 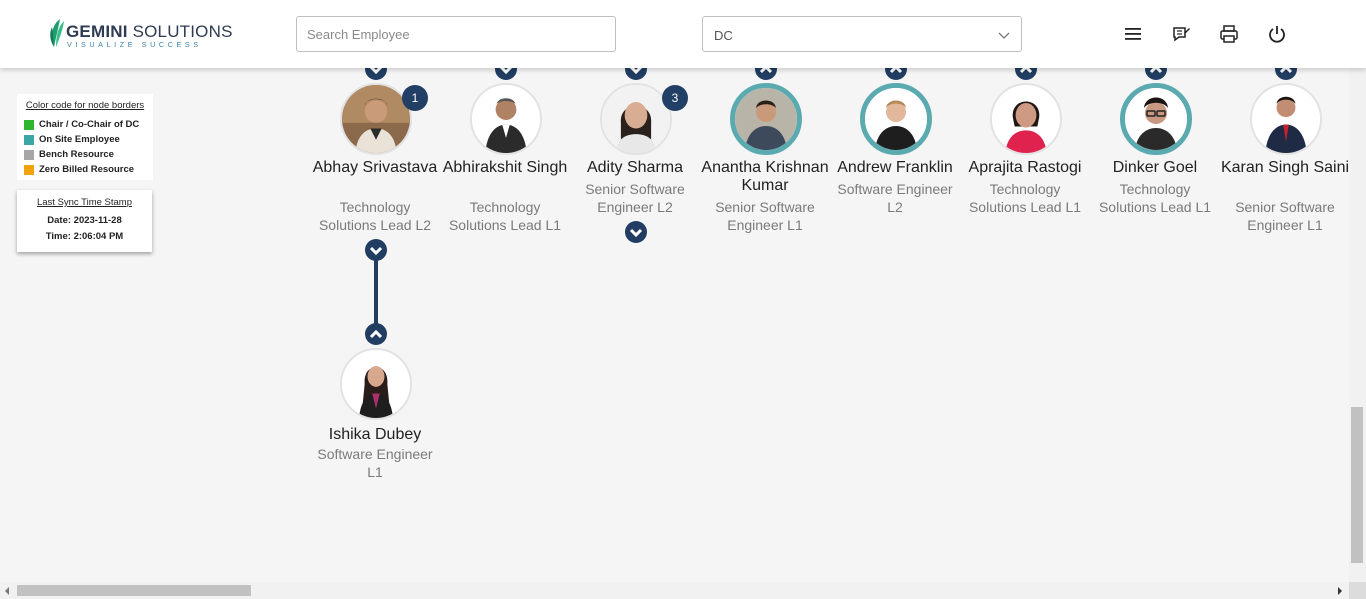 I want to click on employee-role: Senior Software Engineer L2, so click(x=635, y=198).